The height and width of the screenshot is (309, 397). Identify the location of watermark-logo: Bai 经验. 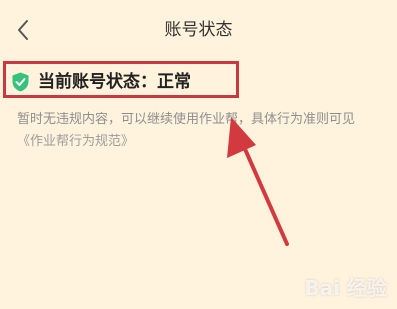
(345, 288).